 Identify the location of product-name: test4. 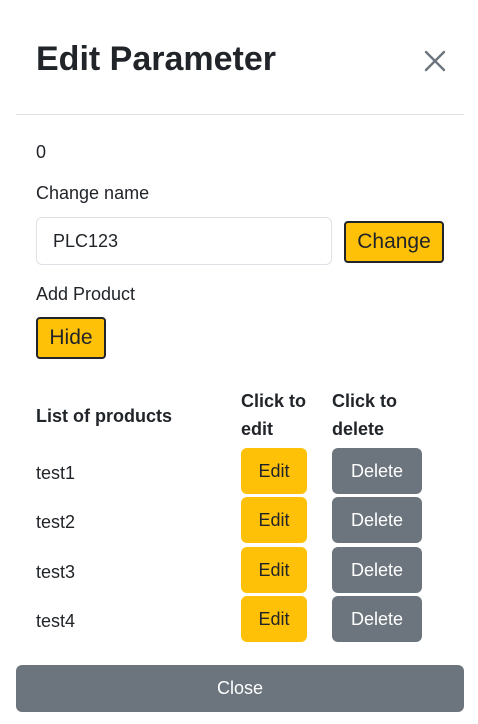
(56, 621).